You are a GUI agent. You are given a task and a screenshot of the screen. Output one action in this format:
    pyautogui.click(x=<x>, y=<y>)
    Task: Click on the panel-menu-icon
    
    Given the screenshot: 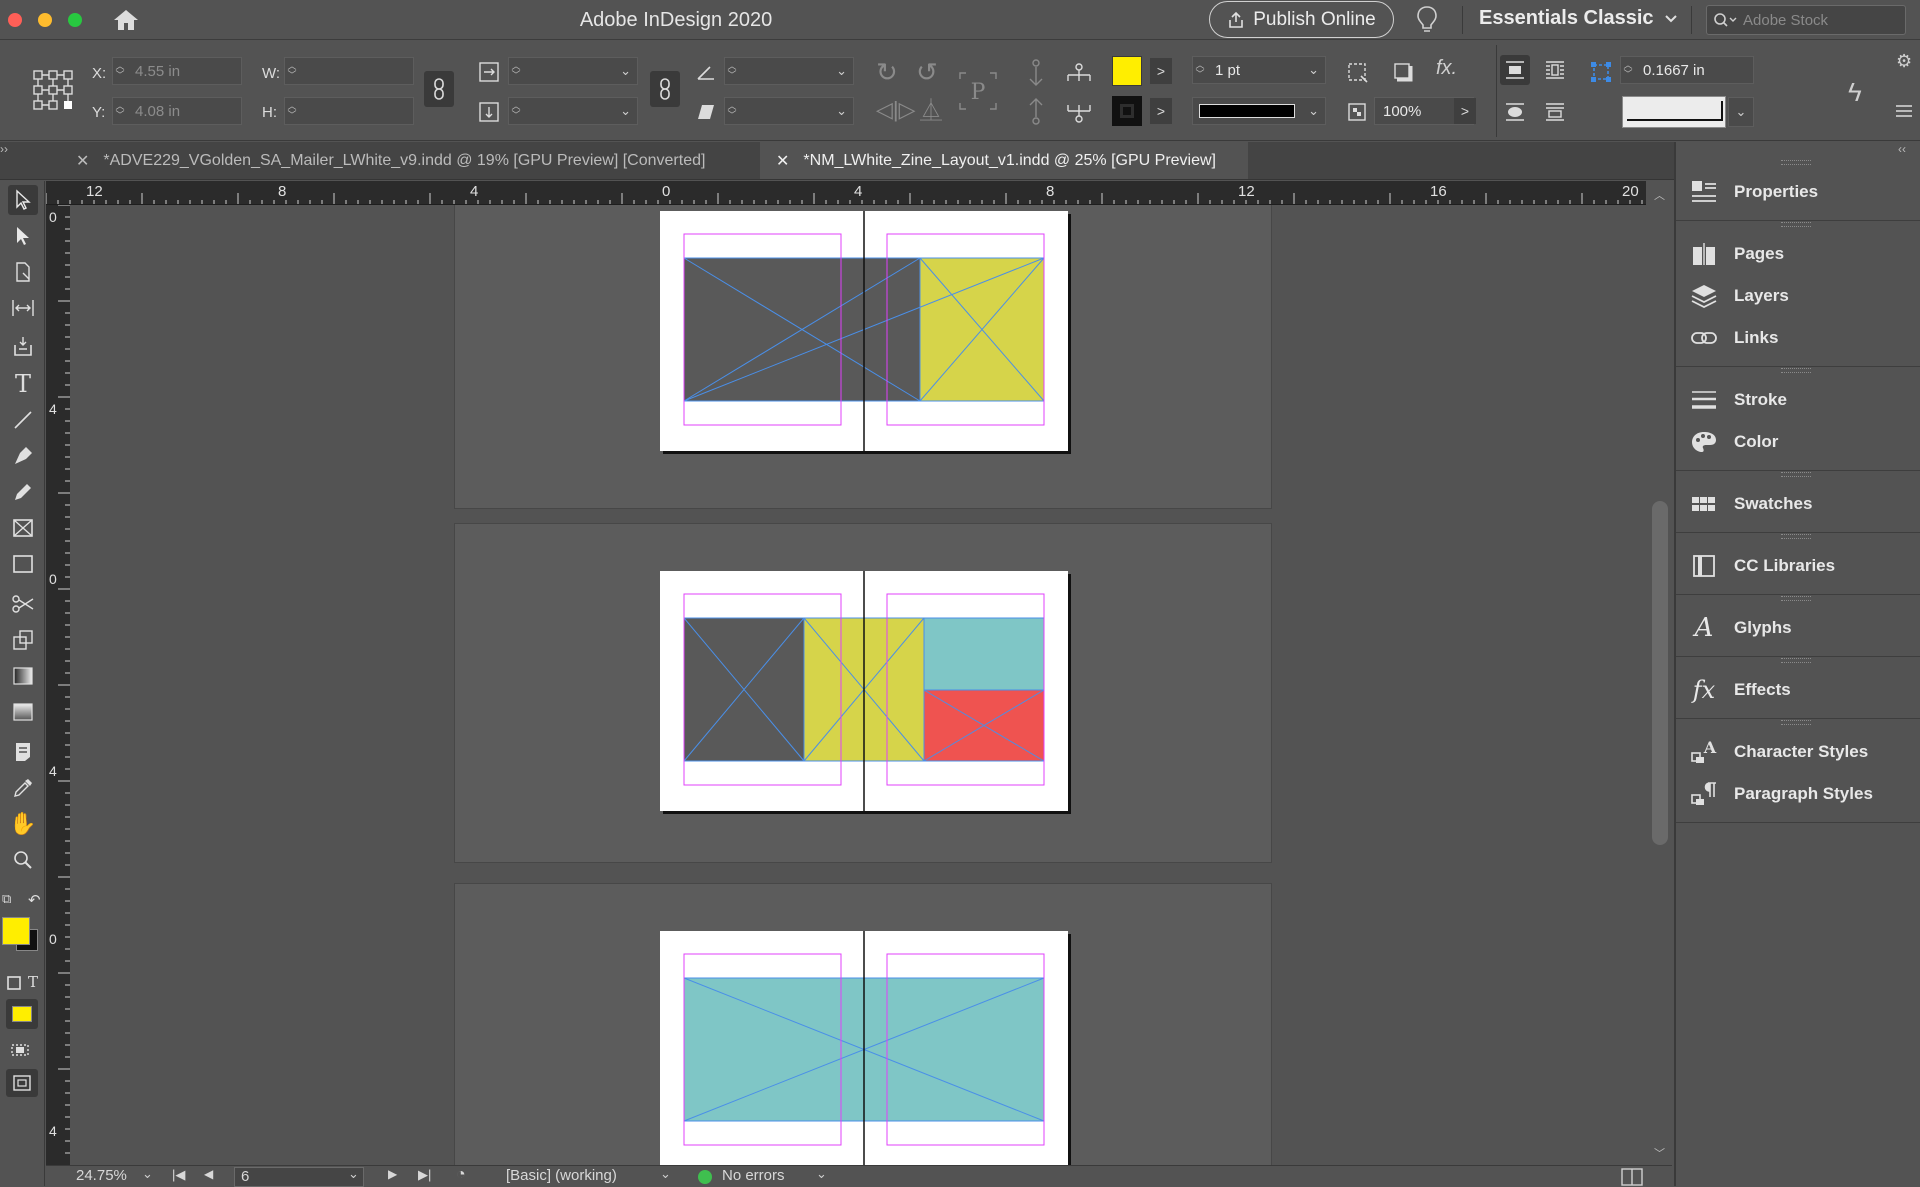 What is the action you would take?
    pyautogui.click(x=1904, y=111)
    